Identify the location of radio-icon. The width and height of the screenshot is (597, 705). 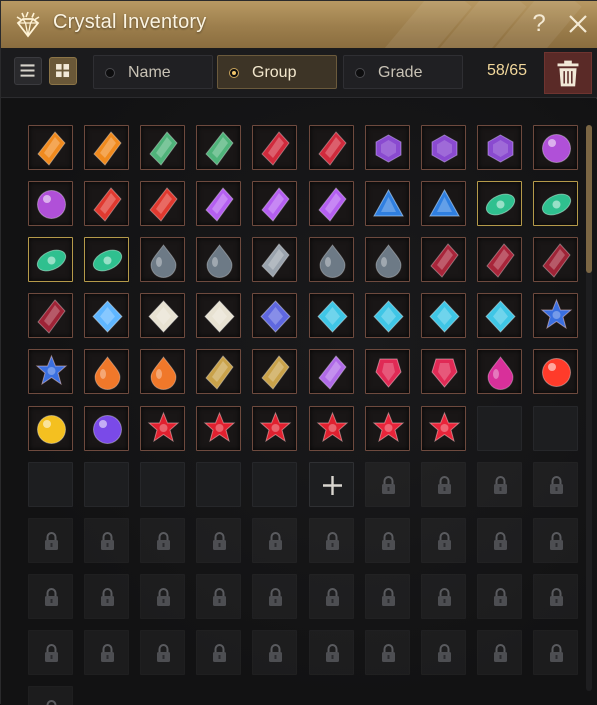
(234, 73).